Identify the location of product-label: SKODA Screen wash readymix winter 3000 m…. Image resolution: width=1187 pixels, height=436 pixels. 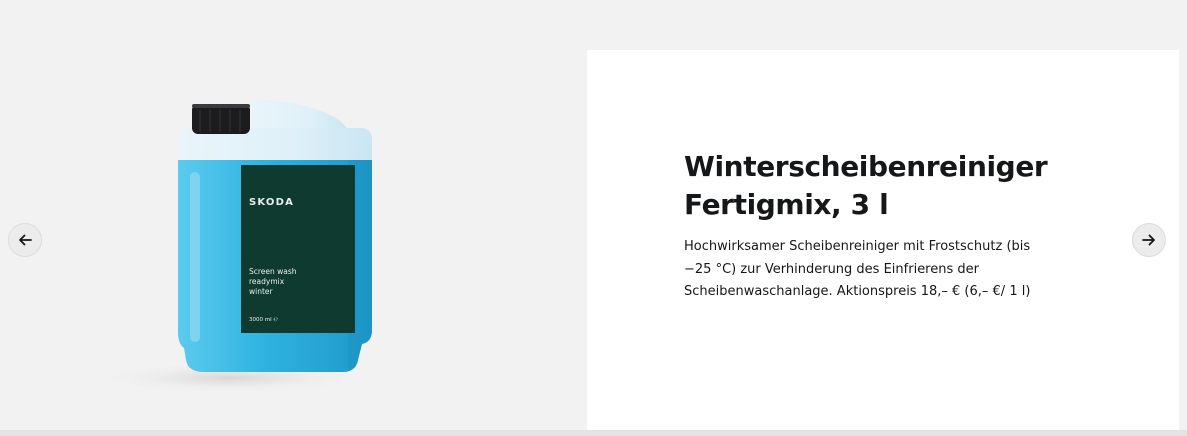
(298, 249).